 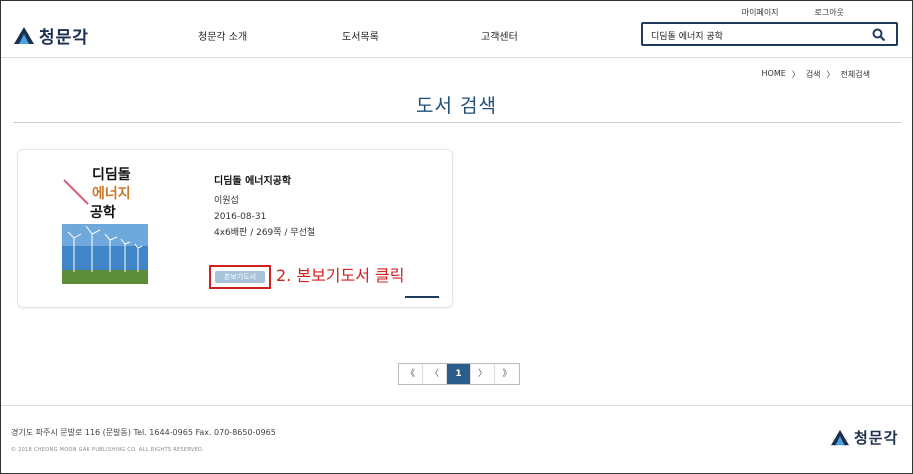 What do you see at coordinates (360, 35) in the screenshot?
I see `nav-item-books: 도서목록` at bounding box center [360, 35].